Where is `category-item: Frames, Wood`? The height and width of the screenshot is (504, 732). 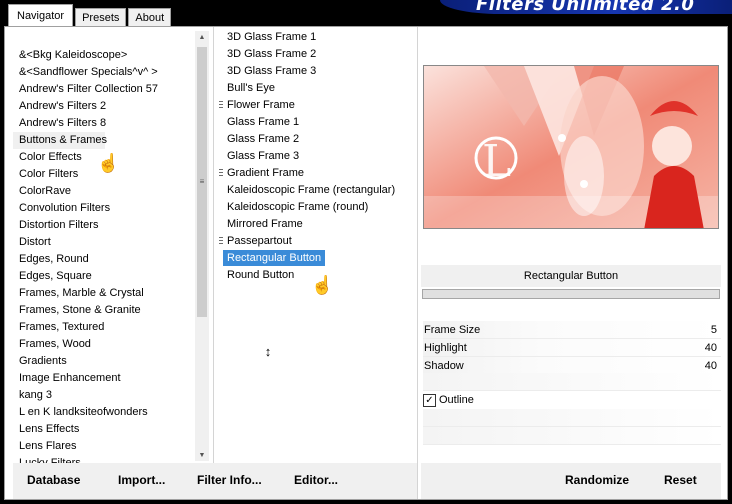 category-item: Frames, Wood is located at coordinates (111, 344).